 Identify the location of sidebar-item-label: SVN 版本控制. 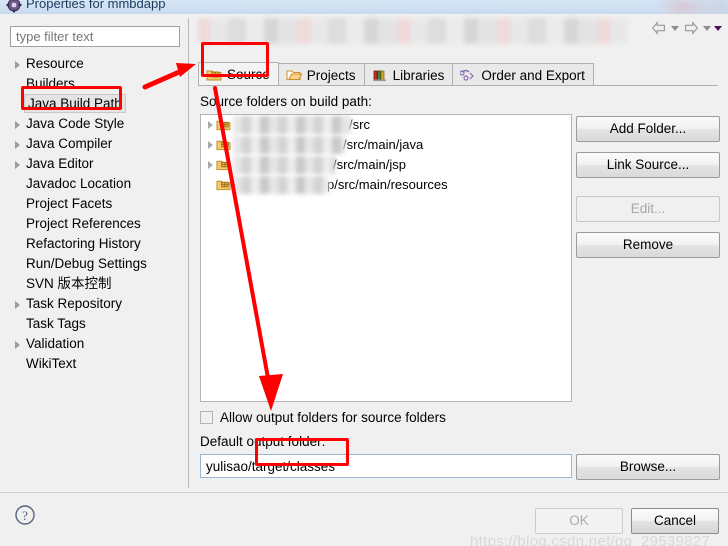
(69, 283).